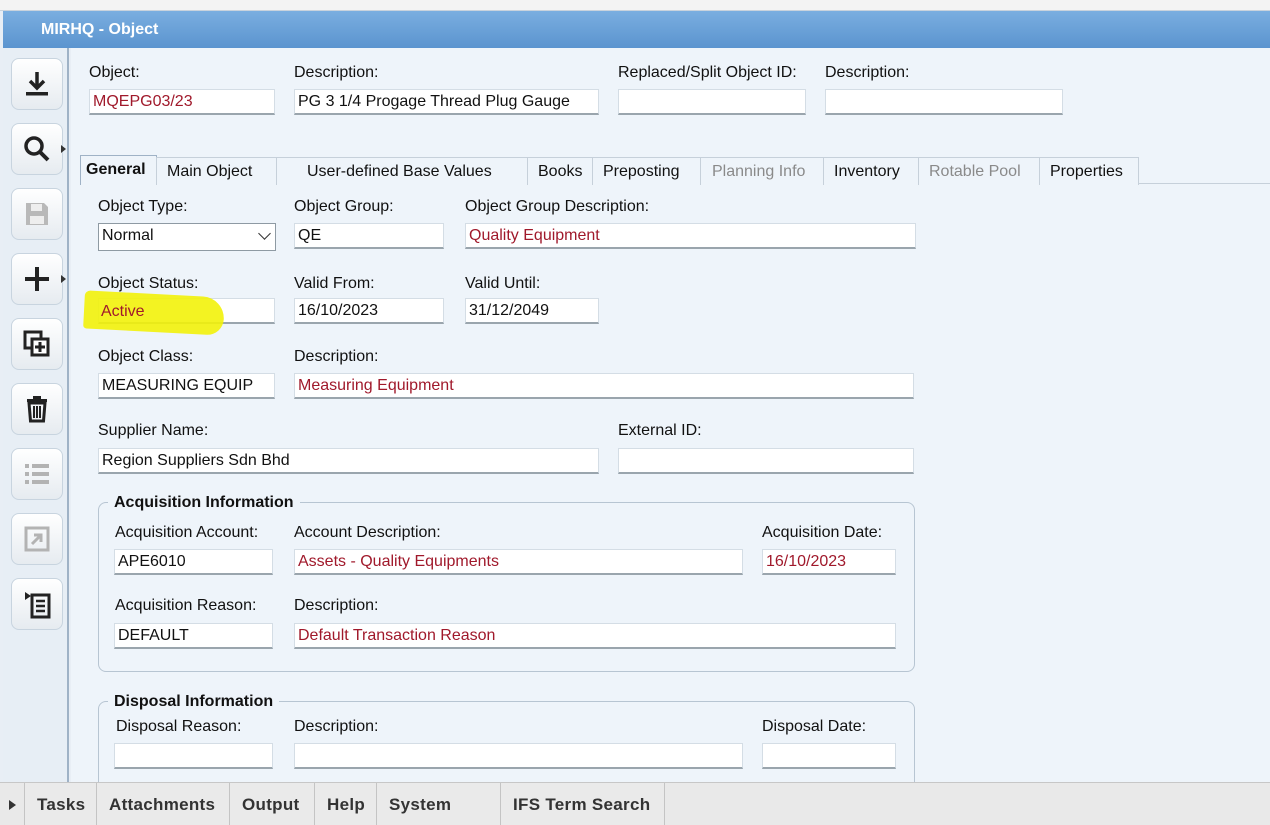 The image size is (1270, 825). Describe the element at coordinates (63, 279) in the screenshot. I see `add-dropdown-caret` at that location.